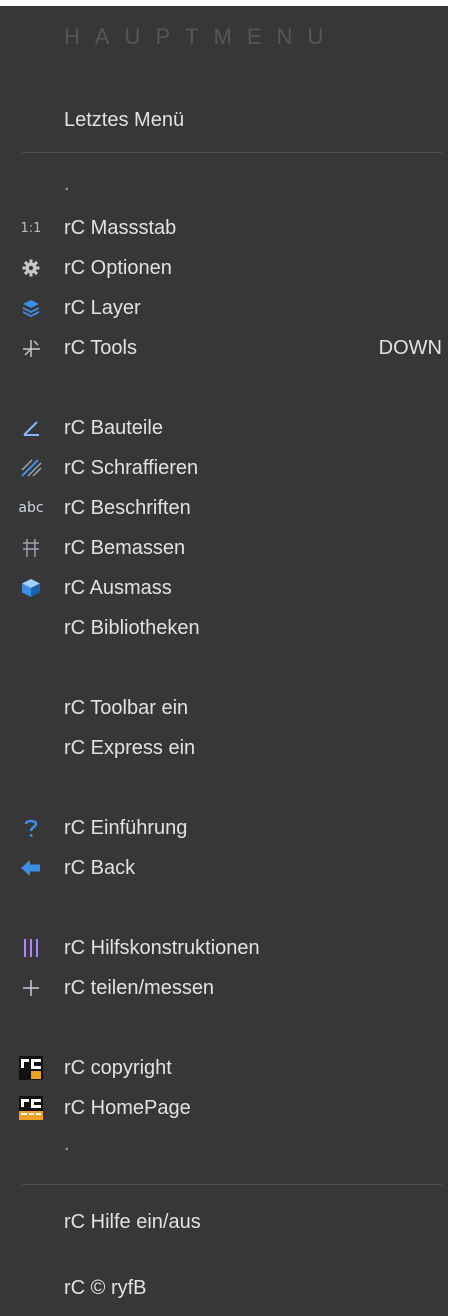 The image size is (457, 1316). I want to click on back-arrow-icon, so click(31, 868).